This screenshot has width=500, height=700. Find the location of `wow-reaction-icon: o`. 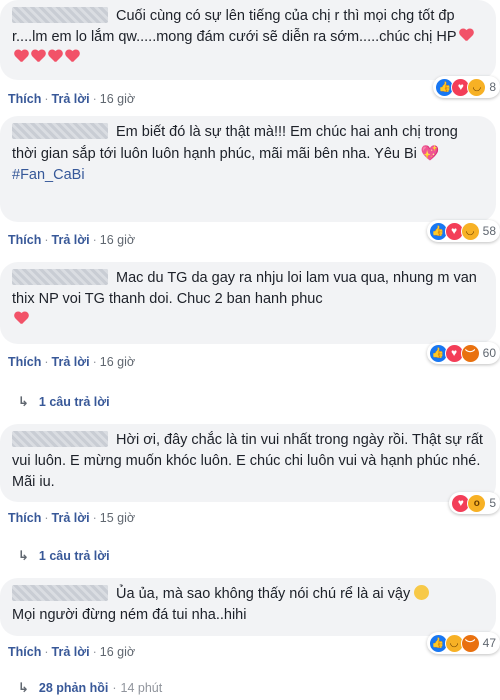

wow-reaction-icon: o is located at coordinates (477, 503).